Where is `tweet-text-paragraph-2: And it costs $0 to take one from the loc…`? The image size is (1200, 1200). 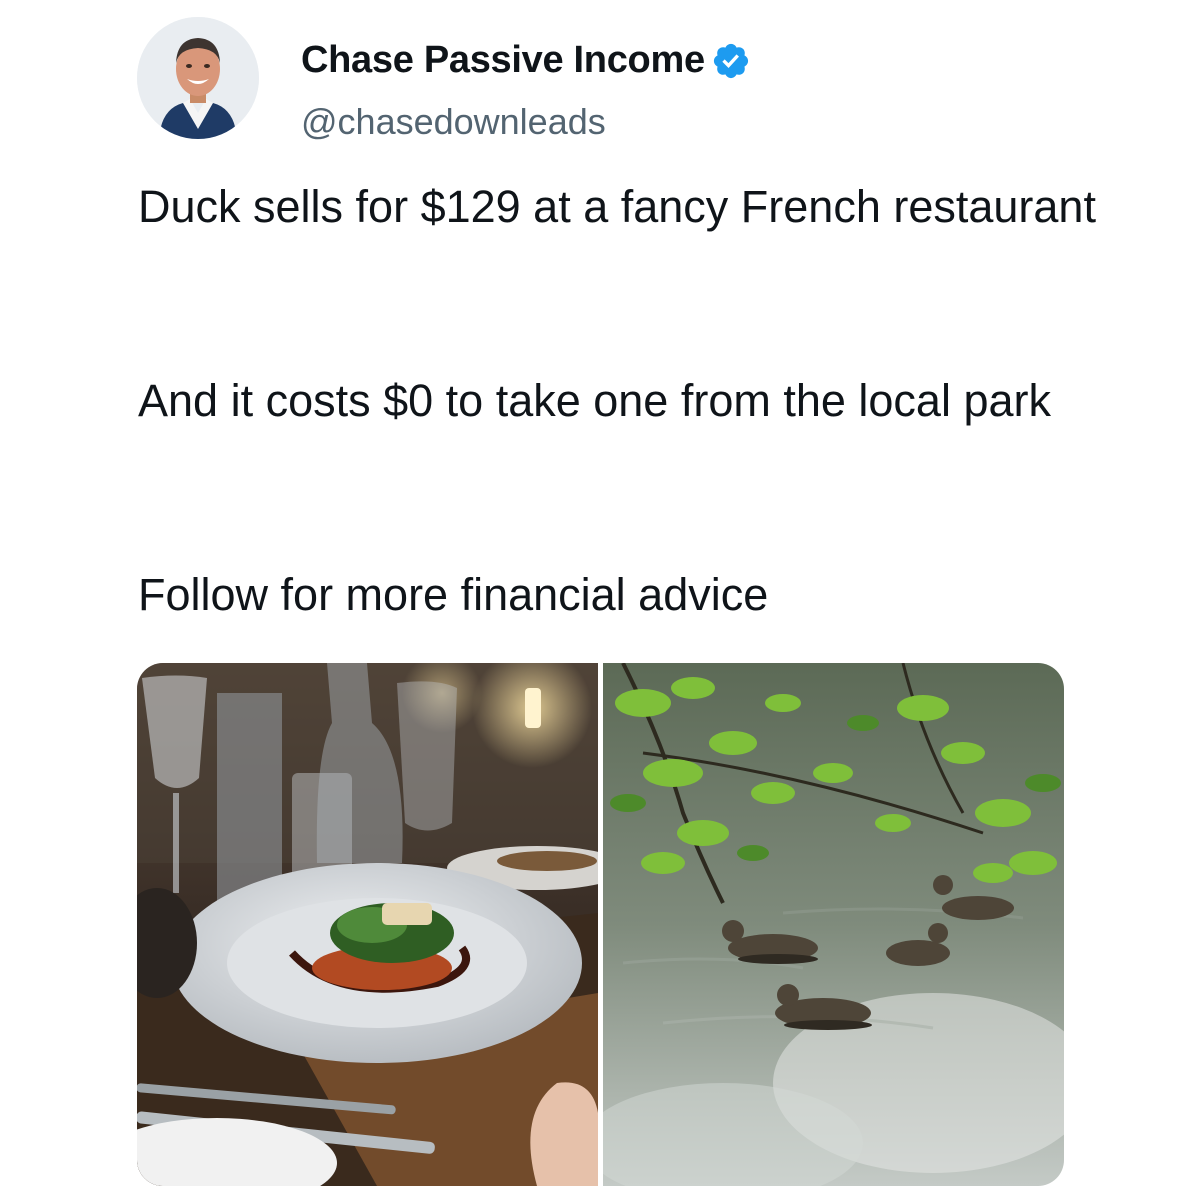 tweet-text-paragraph-2: And it costs $0 to take one from the loc… is located at coordinates (594, 400).